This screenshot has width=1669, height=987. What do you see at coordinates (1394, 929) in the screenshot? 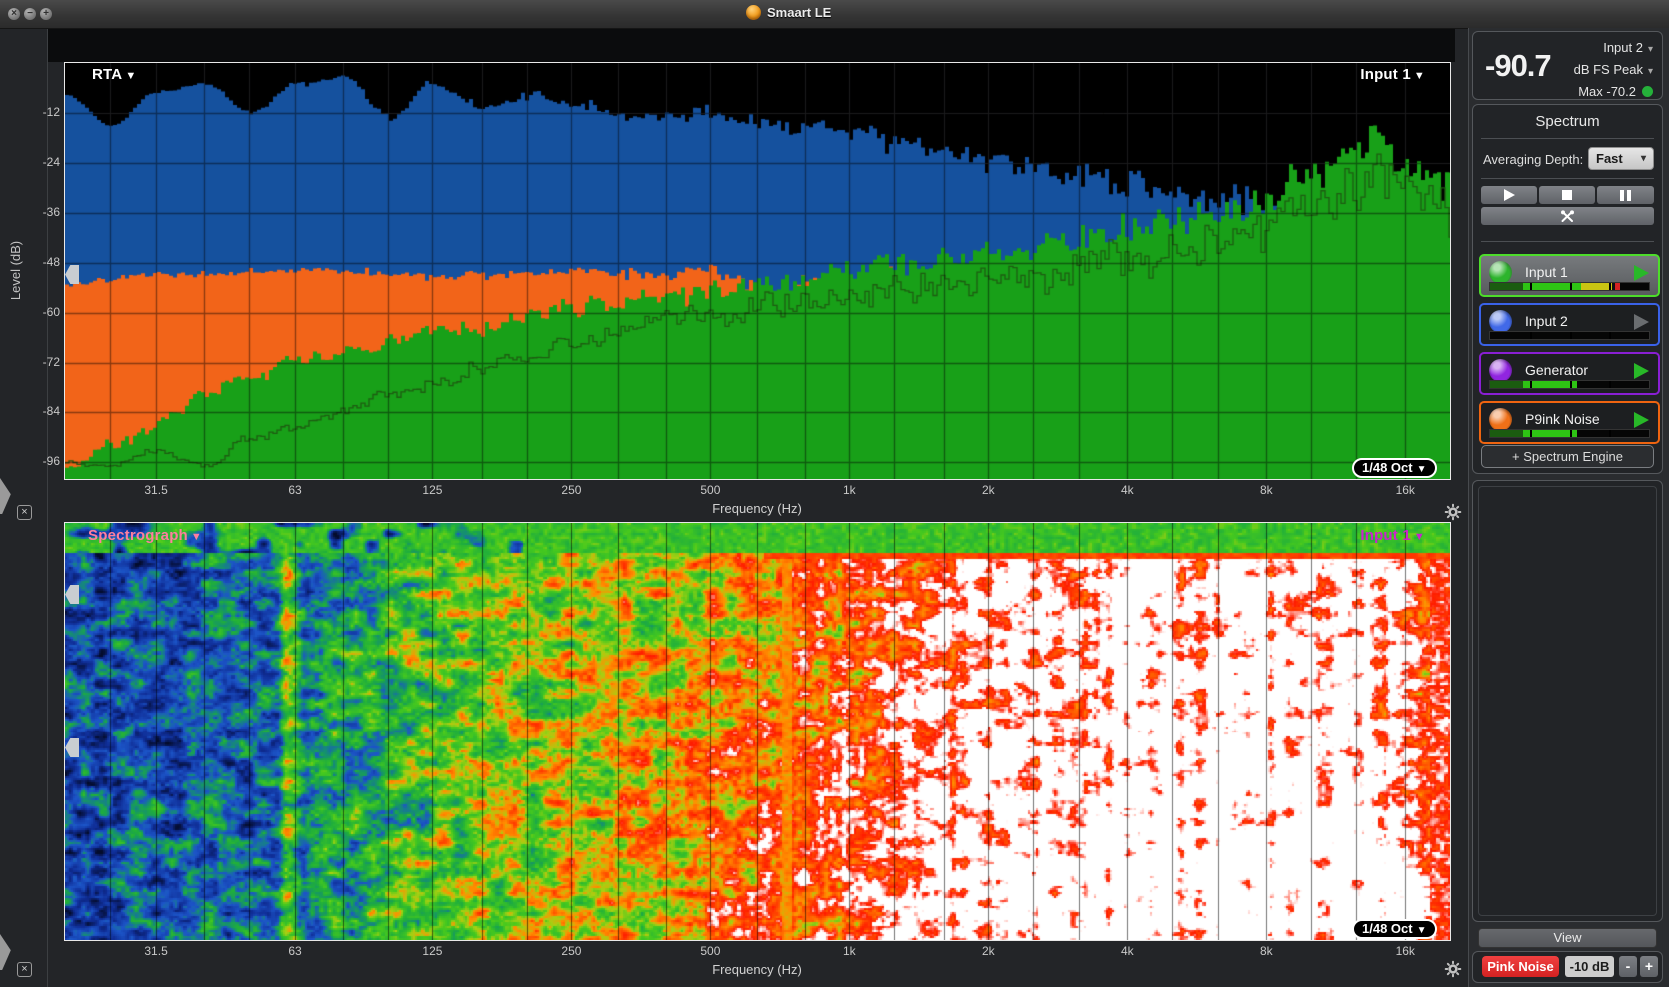
I see `spectrograph-octave-dropdown: 1/48 Oct ▼` at bounding box center [1394, 929].